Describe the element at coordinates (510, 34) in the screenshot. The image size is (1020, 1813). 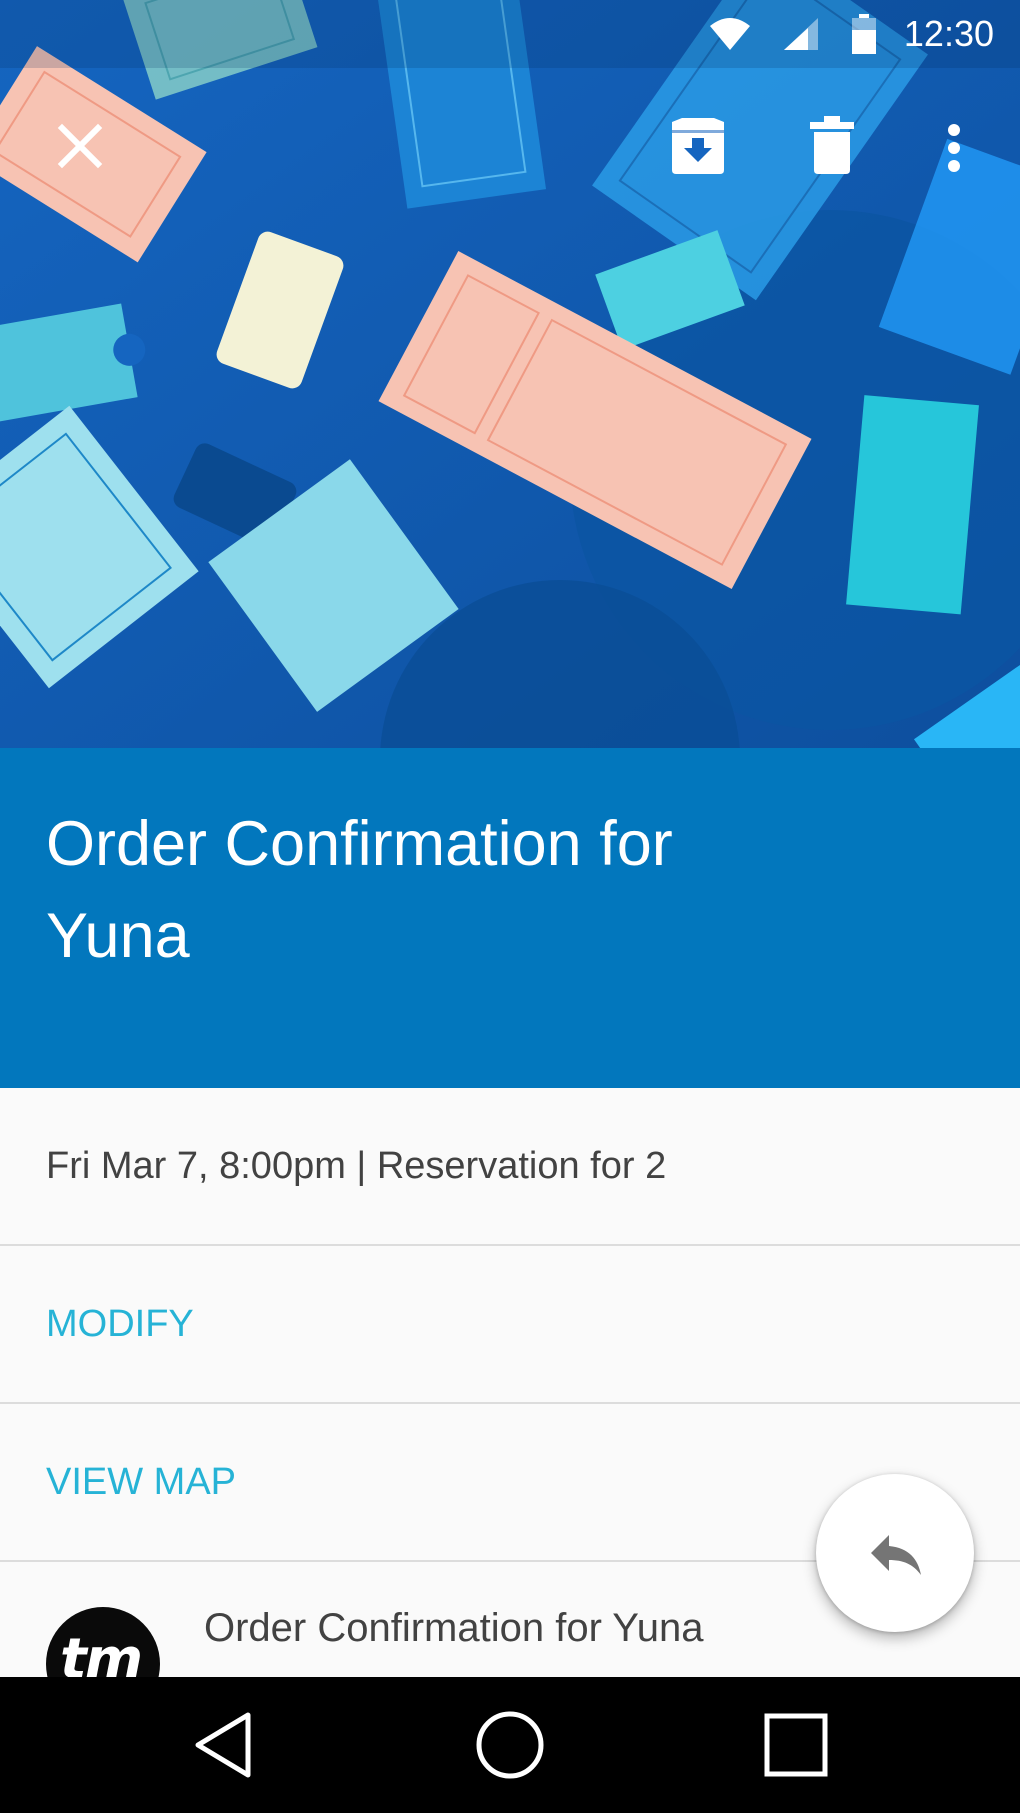
I see `status-bar: 12:30` at that location.